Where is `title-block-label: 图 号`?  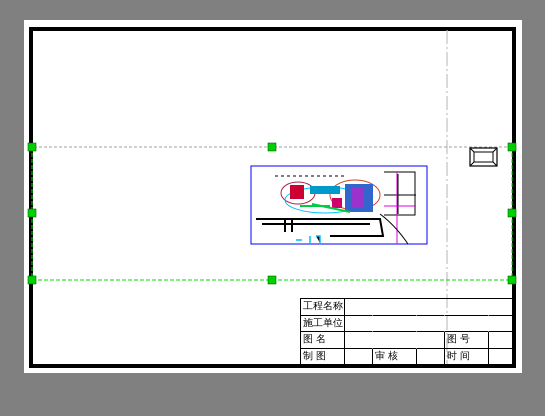
title-block-label: 图 号 is located at coordinates (467, 340).